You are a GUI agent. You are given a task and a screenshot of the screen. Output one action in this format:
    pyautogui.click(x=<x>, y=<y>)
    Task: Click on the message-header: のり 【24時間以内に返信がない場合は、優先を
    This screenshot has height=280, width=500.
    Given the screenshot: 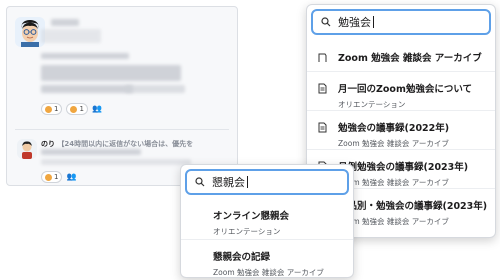 What is the action you would take?
    pyautogui.click(x=117, y=144)
    